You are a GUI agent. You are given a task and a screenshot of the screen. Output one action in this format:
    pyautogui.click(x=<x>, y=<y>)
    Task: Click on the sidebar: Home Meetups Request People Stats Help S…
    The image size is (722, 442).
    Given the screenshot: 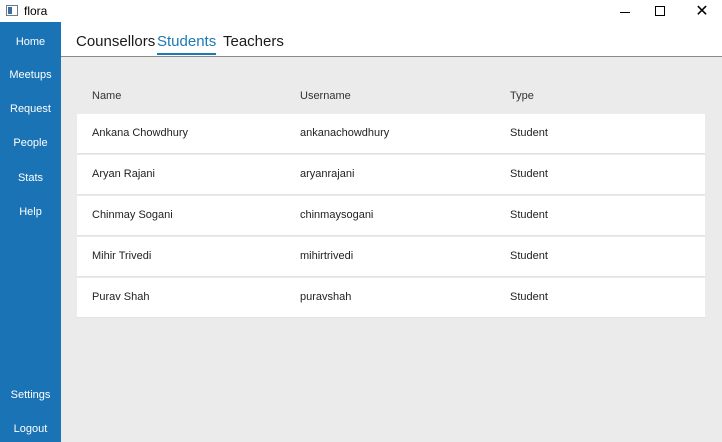 What is the action you would take?
    pyautogui.click(x=30, y=232)
    